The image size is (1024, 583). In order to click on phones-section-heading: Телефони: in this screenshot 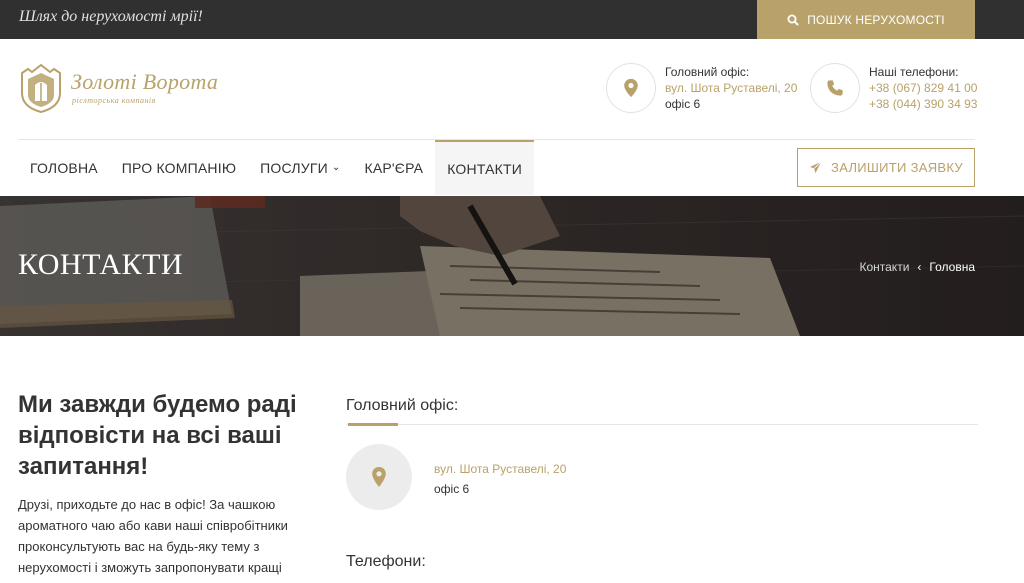, I will do `click(386, 561)`.